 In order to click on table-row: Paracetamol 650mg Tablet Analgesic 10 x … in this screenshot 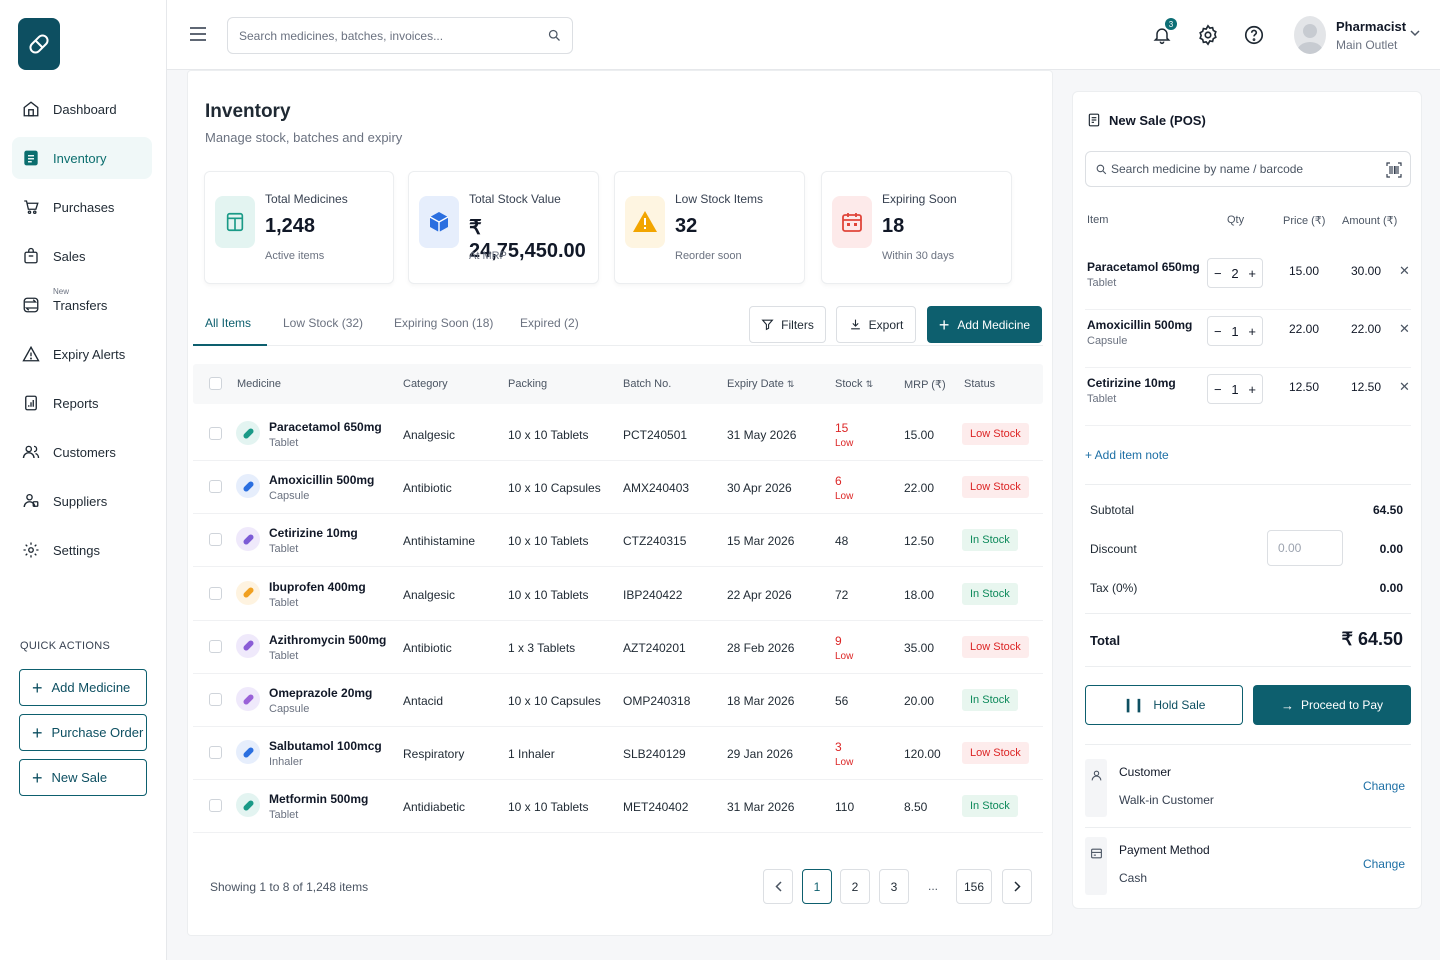, I will do `click(618, 434)`.